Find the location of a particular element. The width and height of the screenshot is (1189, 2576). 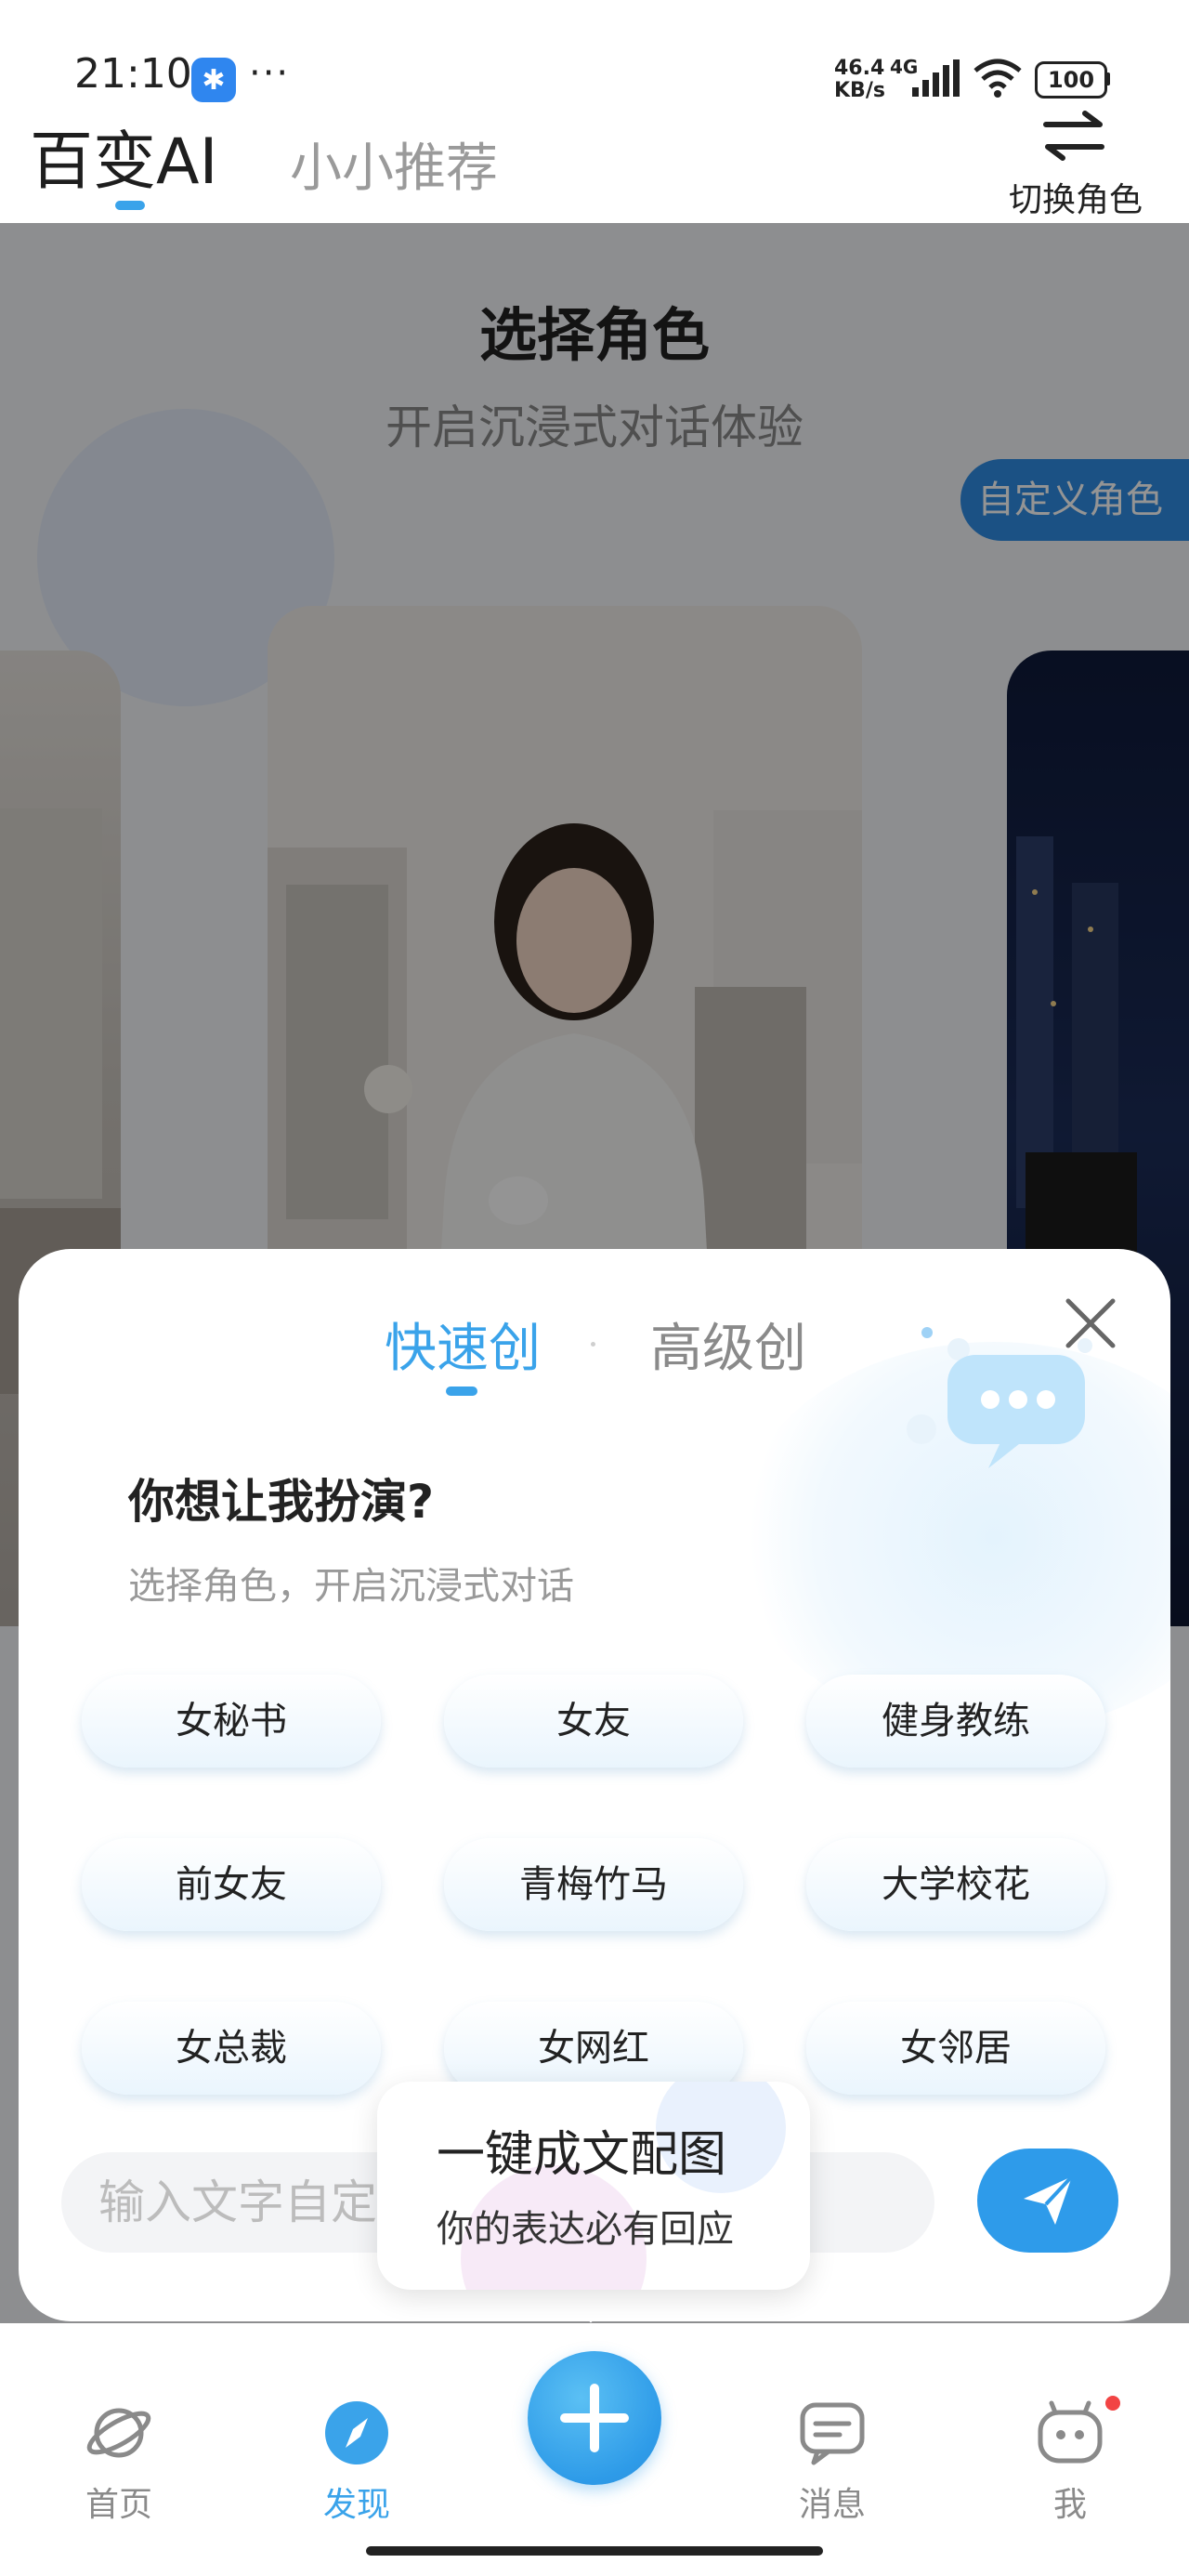

battery-tip is located at coordinates (1108, 78).